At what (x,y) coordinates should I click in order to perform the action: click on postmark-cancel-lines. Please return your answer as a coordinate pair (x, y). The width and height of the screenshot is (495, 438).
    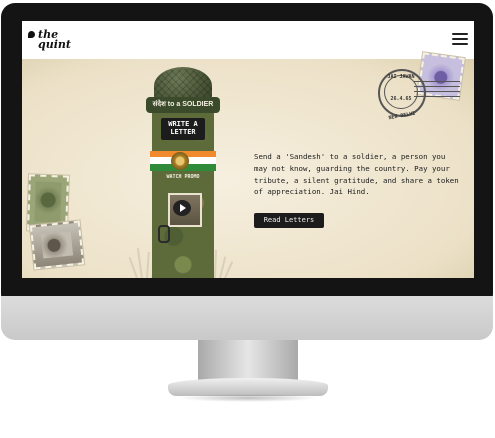
    Looking at the image, I should click on (437, 90).